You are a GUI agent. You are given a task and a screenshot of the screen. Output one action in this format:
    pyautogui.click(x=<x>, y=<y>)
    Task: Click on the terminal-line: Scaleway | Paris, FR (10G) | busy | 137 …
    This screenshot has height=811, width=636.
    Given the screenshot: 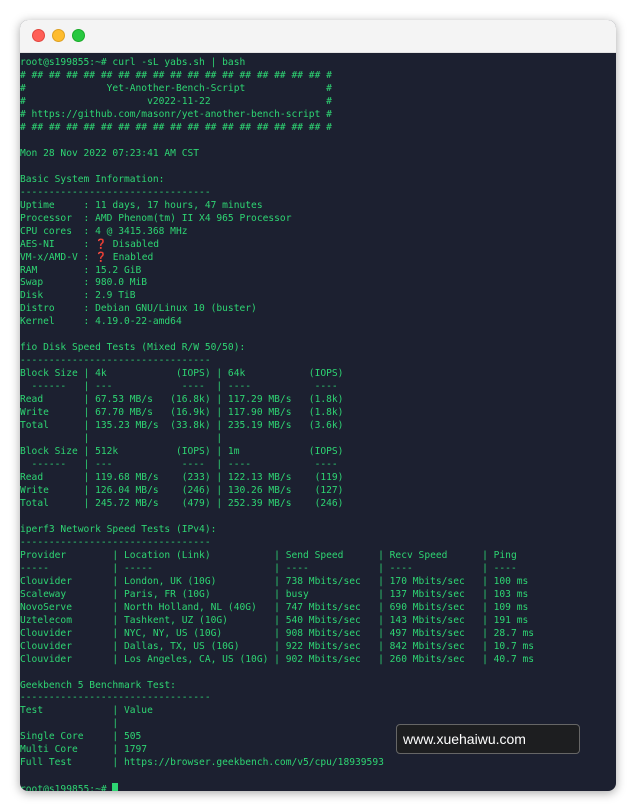 What is the action you would take?
    pyautogui.click(x=274, y=594)
    